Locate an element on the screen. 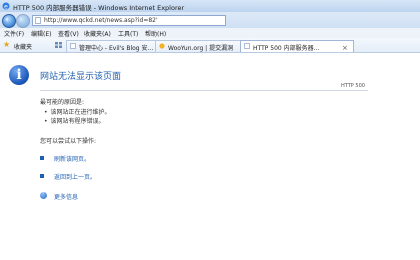  forward-arrow-icon: › is located at coordinates (21, 20).